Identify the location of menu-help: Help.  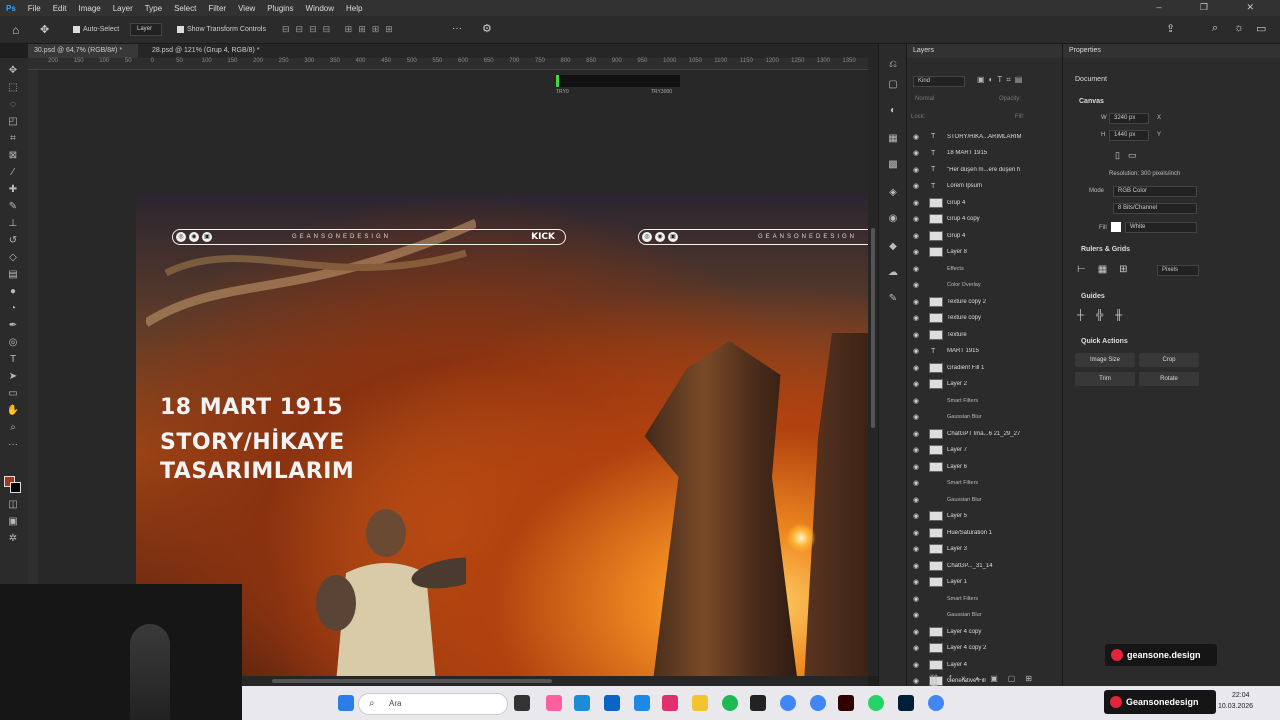
(354, 8).